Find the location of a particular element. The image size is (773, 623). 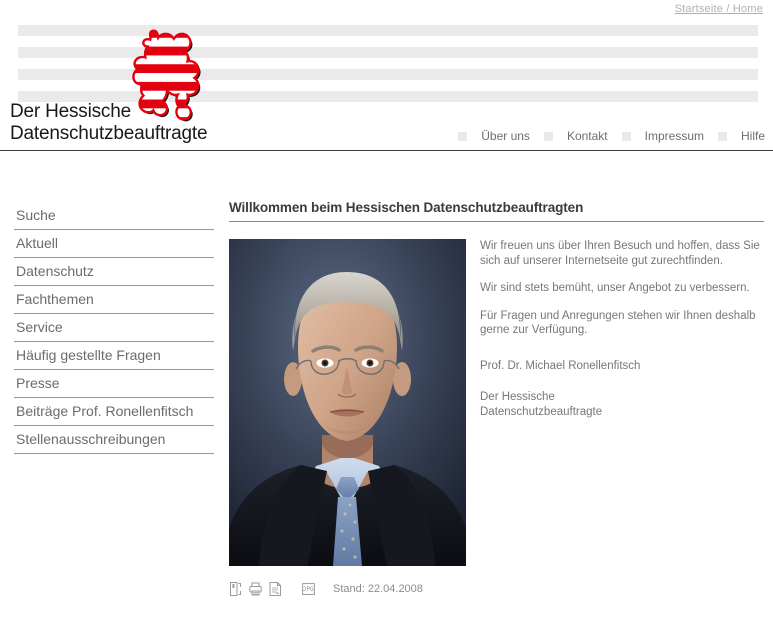

print-icon is located at coordinates (255, 589).